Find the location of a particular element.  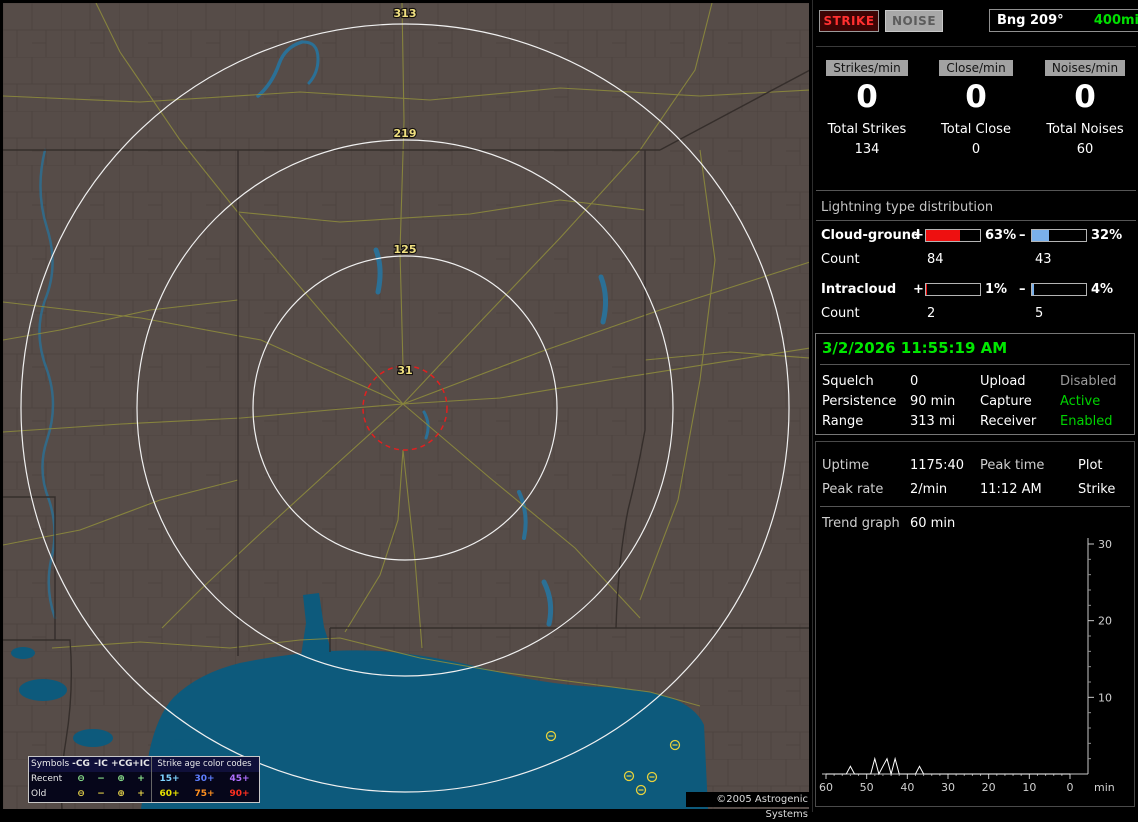

receiver-label: Receiver is located at coordinates (1008, 421).